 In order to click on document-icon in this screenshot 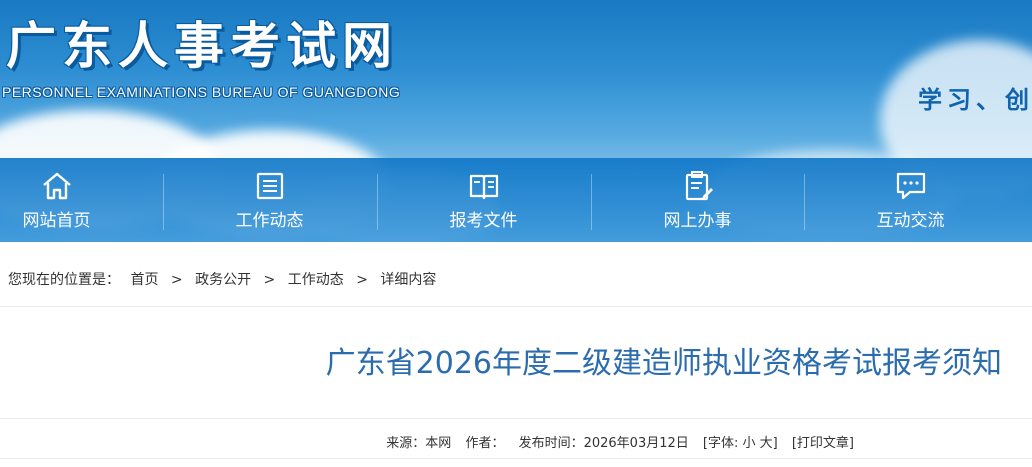, I will do `click(269, 186)`.